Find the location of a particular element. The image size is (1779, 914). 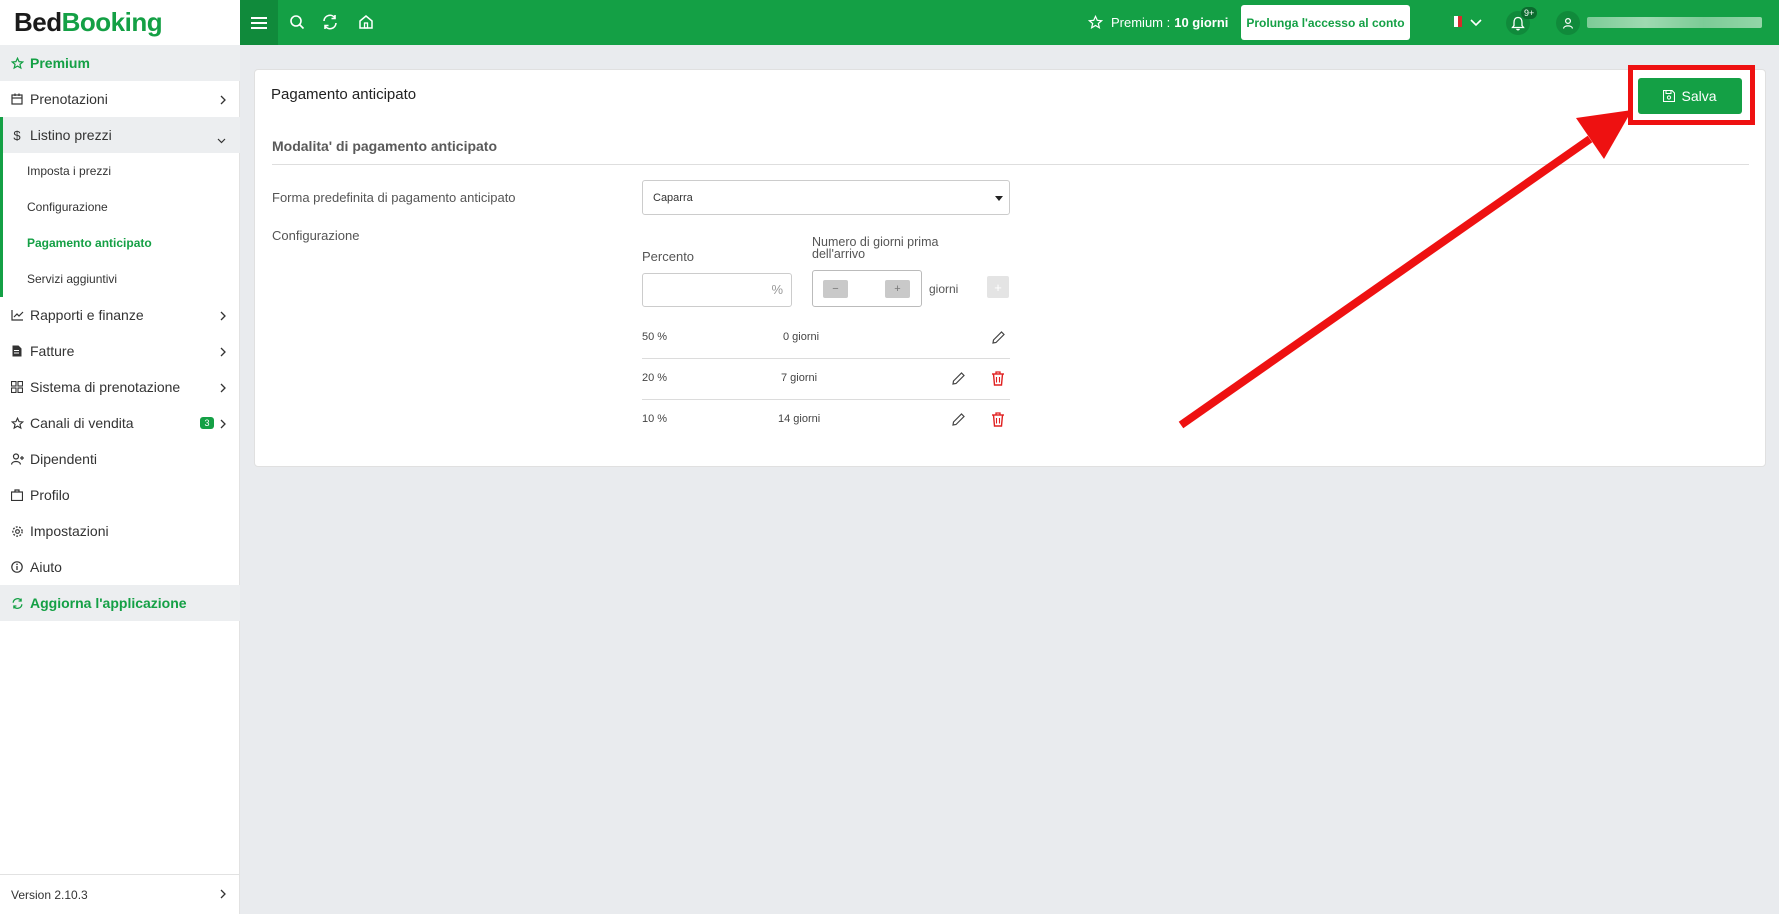

sidebar-item-label: Dipendenti is located at coordinates (63, 459).